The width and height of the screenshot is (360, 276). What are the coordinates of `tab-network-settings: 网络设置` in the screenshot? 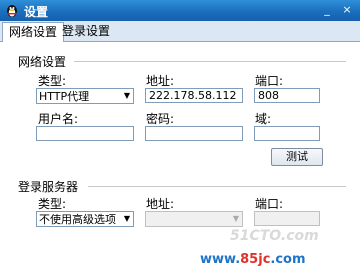 It's located at (33, 32).